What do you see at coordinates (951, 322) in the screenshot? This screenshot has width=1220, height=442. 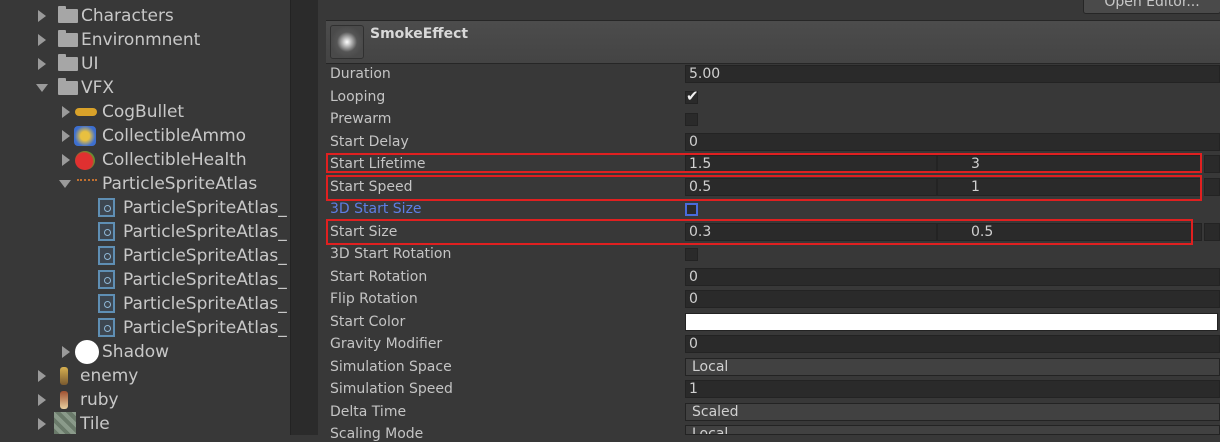 I see `start-color-swatch` at bounding box center [951, 322].